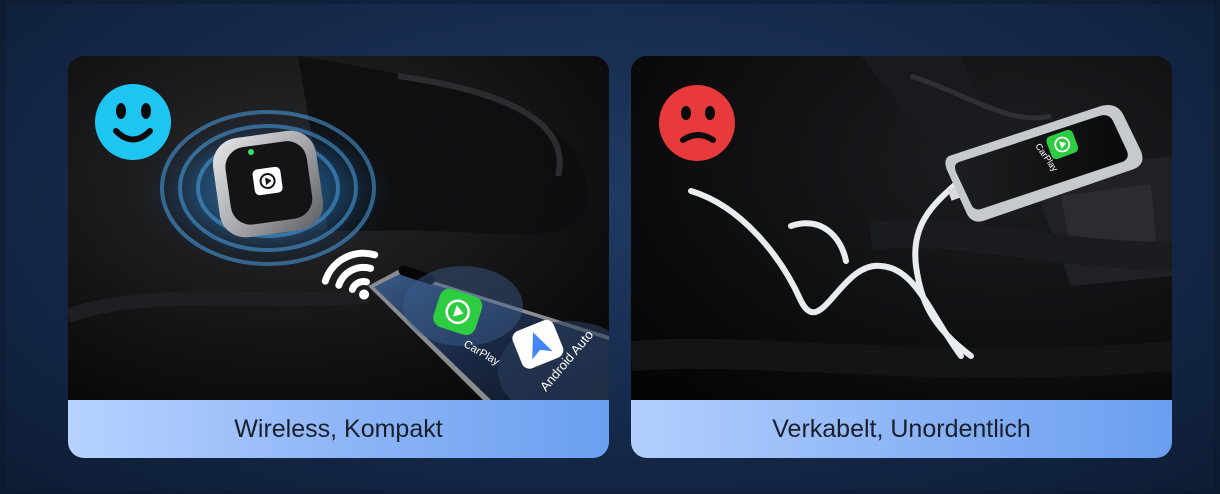 This screenshot has height=494, width=1220. Describe the element at coordinates (697, 123) in the screenshot. I see `sad-face-icon` at that location.